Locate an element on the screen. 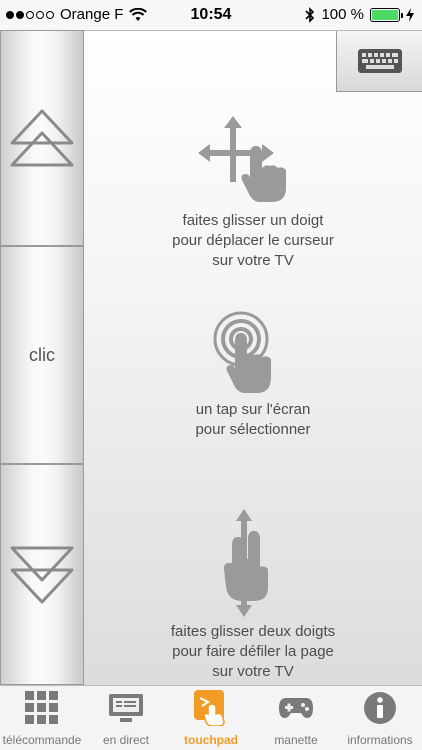 The height and width of the screenshot is (750, 422). tab-touchpad: touchpad is located at coordinates (211, 718).